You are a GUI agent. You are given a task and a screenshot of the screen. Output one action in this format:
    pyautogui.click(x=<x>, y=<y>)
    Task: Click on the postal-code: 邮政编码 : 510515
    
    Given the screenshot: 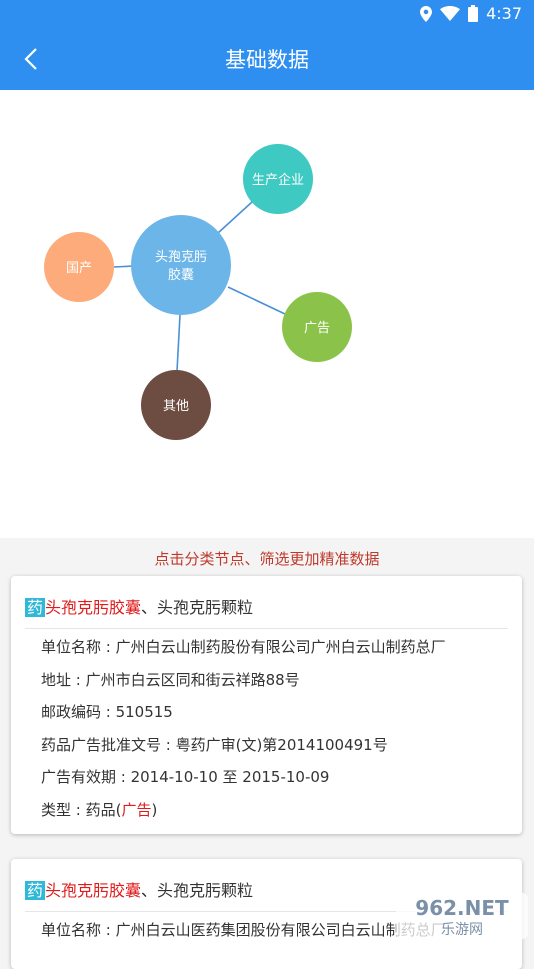 What is the action you would take?
    pyautogui.click(x=107, y=712)
    